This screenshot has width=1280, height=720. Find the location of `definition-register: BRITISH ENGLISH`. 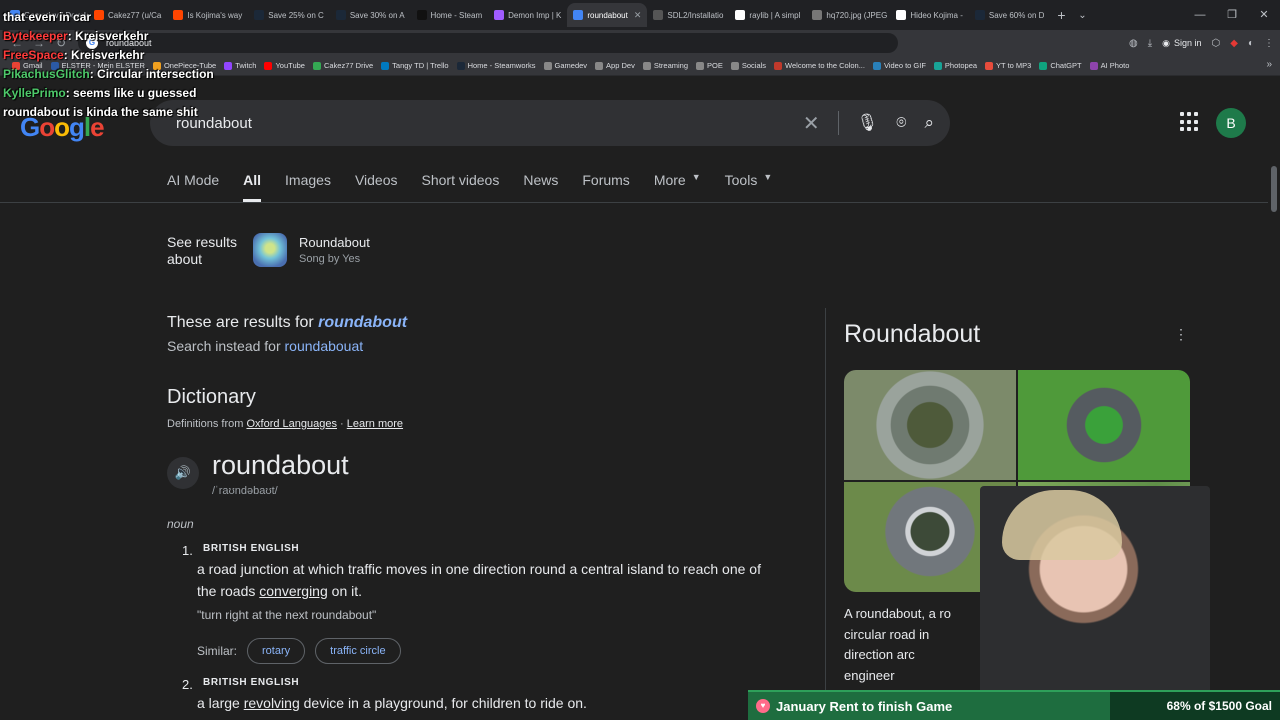

definition-register: BRITISH ENGLISH is located at coordinates (251, 548).